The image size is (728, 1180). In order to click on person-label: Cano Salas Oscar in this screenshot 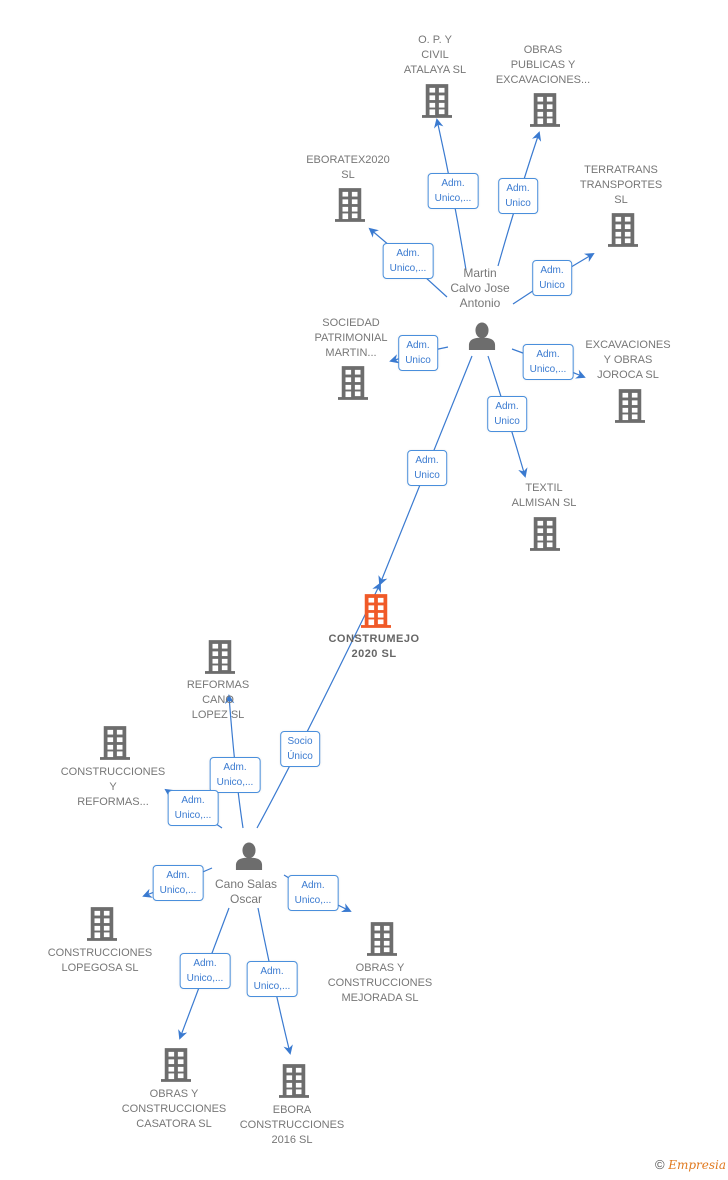, I will do `click(246, 892)`.